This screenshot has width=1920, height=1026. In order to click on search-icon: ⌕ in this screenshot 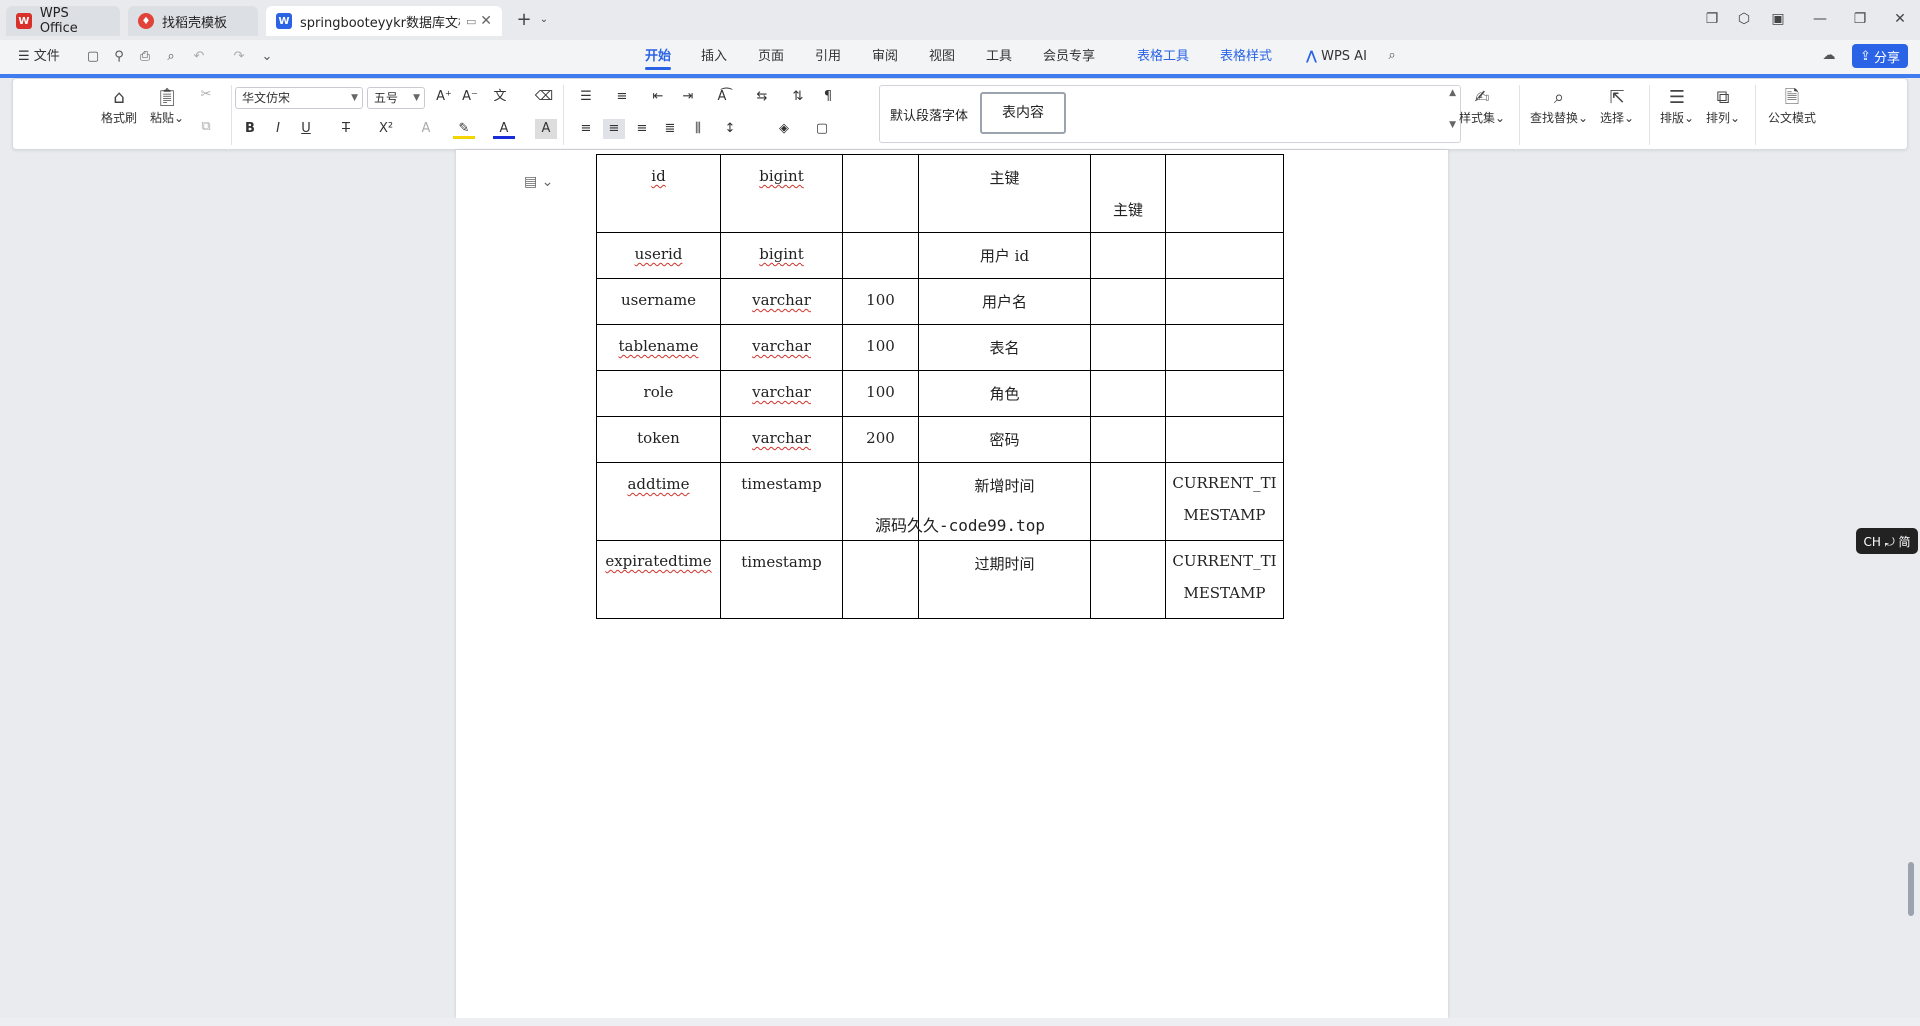, I will do `click(1392, 56)`.